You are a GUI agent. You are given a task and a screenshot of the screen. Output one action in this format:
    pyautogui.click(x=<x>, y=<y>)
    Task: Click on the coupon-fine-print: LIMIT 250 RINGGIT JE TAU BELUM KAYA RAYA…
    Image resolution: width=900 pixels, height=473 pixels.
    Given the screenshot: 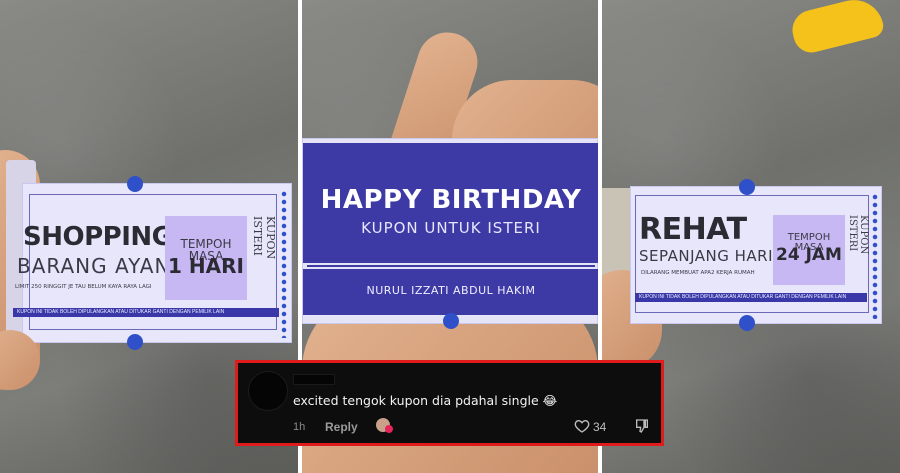 What is the action you would take?
    pyautogui.click(x=83, y=287)
    